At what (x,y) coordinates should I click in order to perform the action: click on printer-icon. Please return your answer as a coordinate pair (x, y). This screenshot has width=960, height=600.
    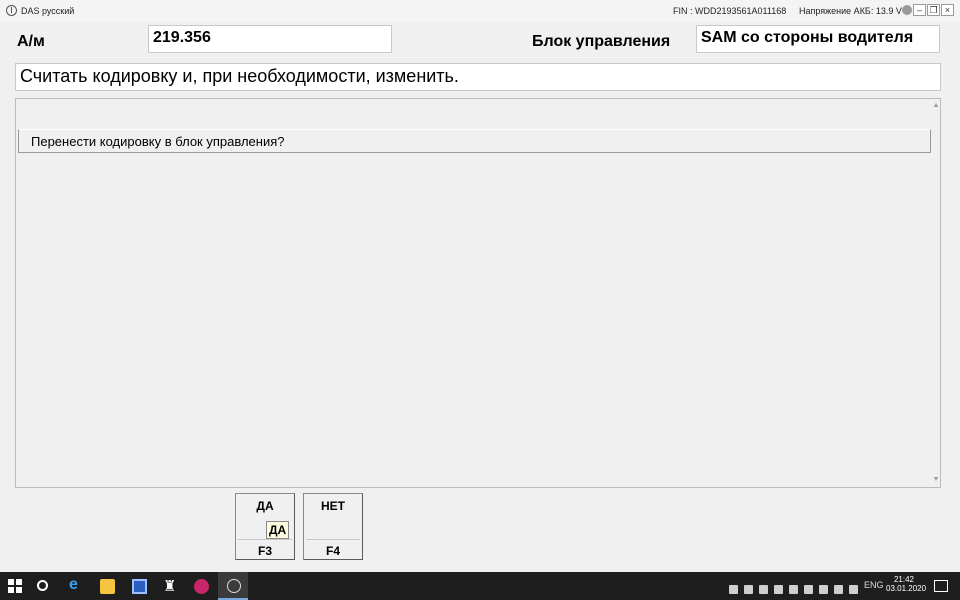
    Looking at the image, I should click on (793, 589).